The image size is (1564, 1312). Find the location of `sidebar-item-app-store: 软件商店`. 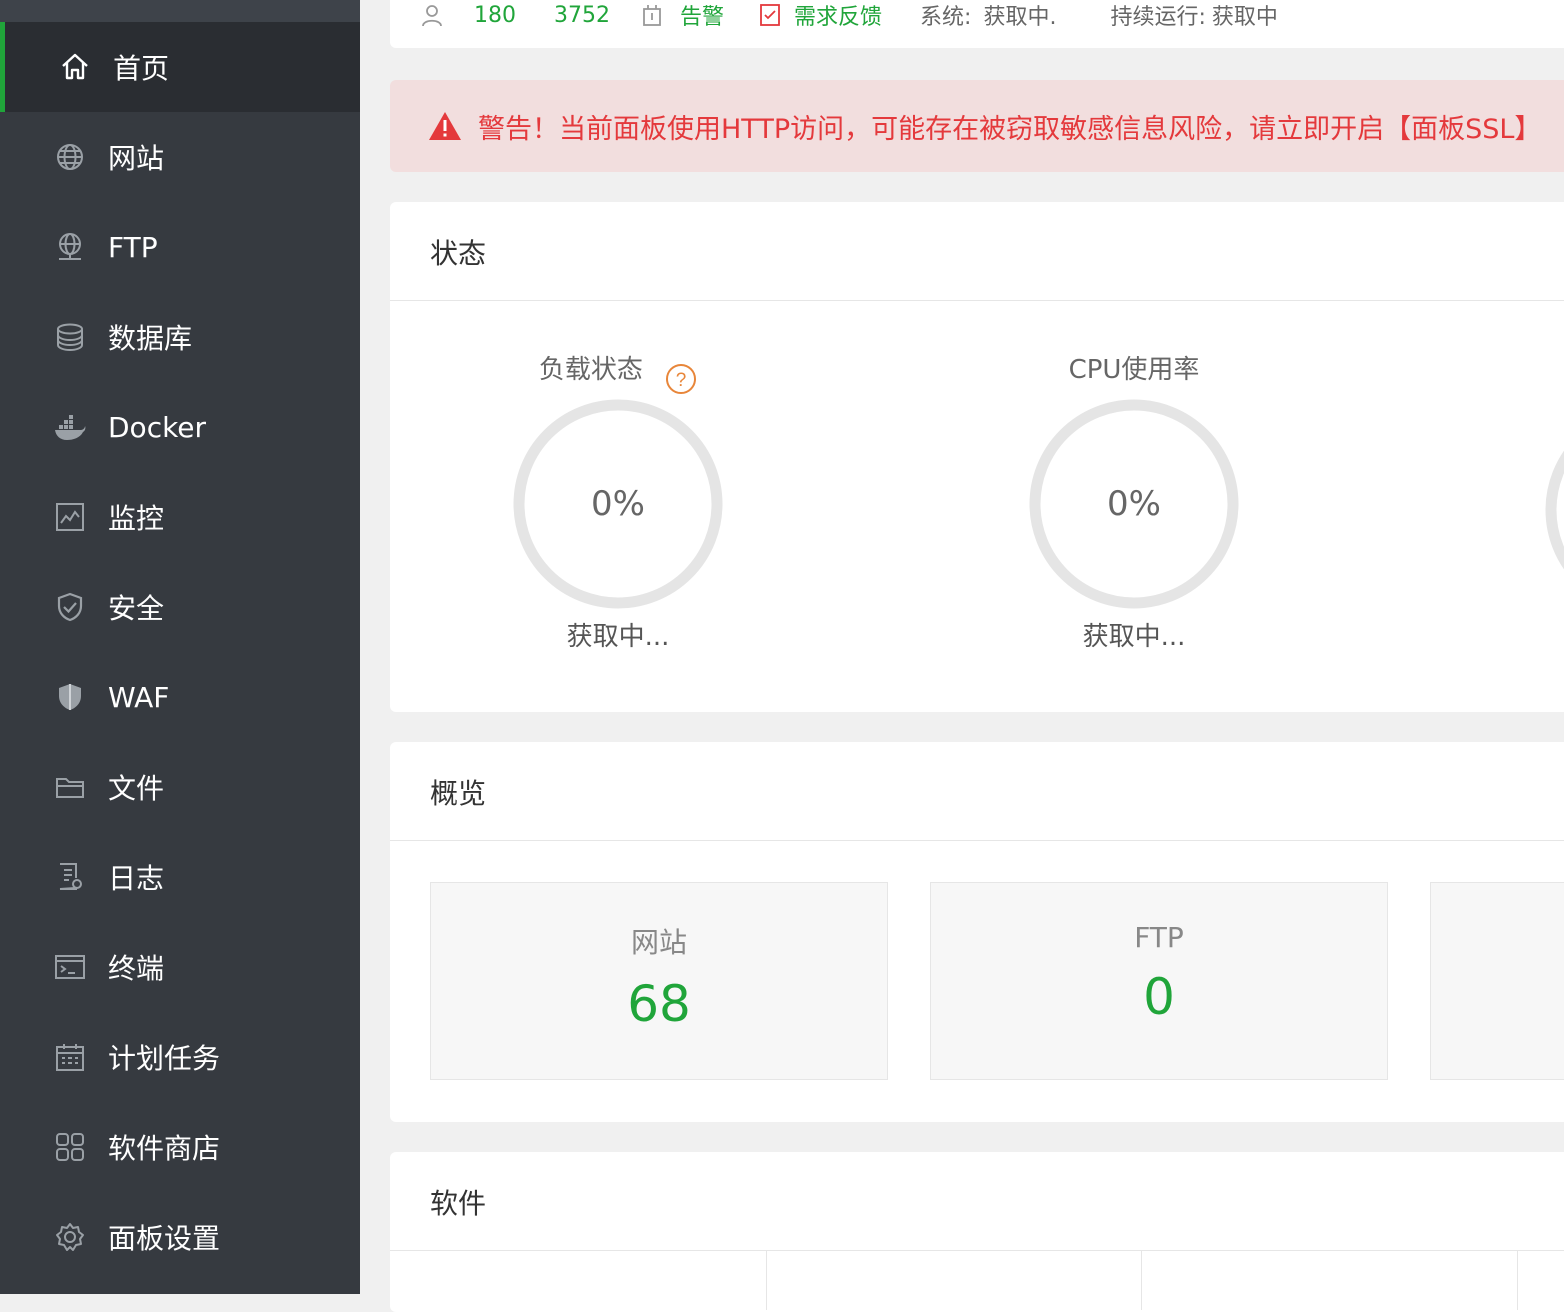

sidebar-item-app-store: 软件商店 is located at coordinates (180, 1147).